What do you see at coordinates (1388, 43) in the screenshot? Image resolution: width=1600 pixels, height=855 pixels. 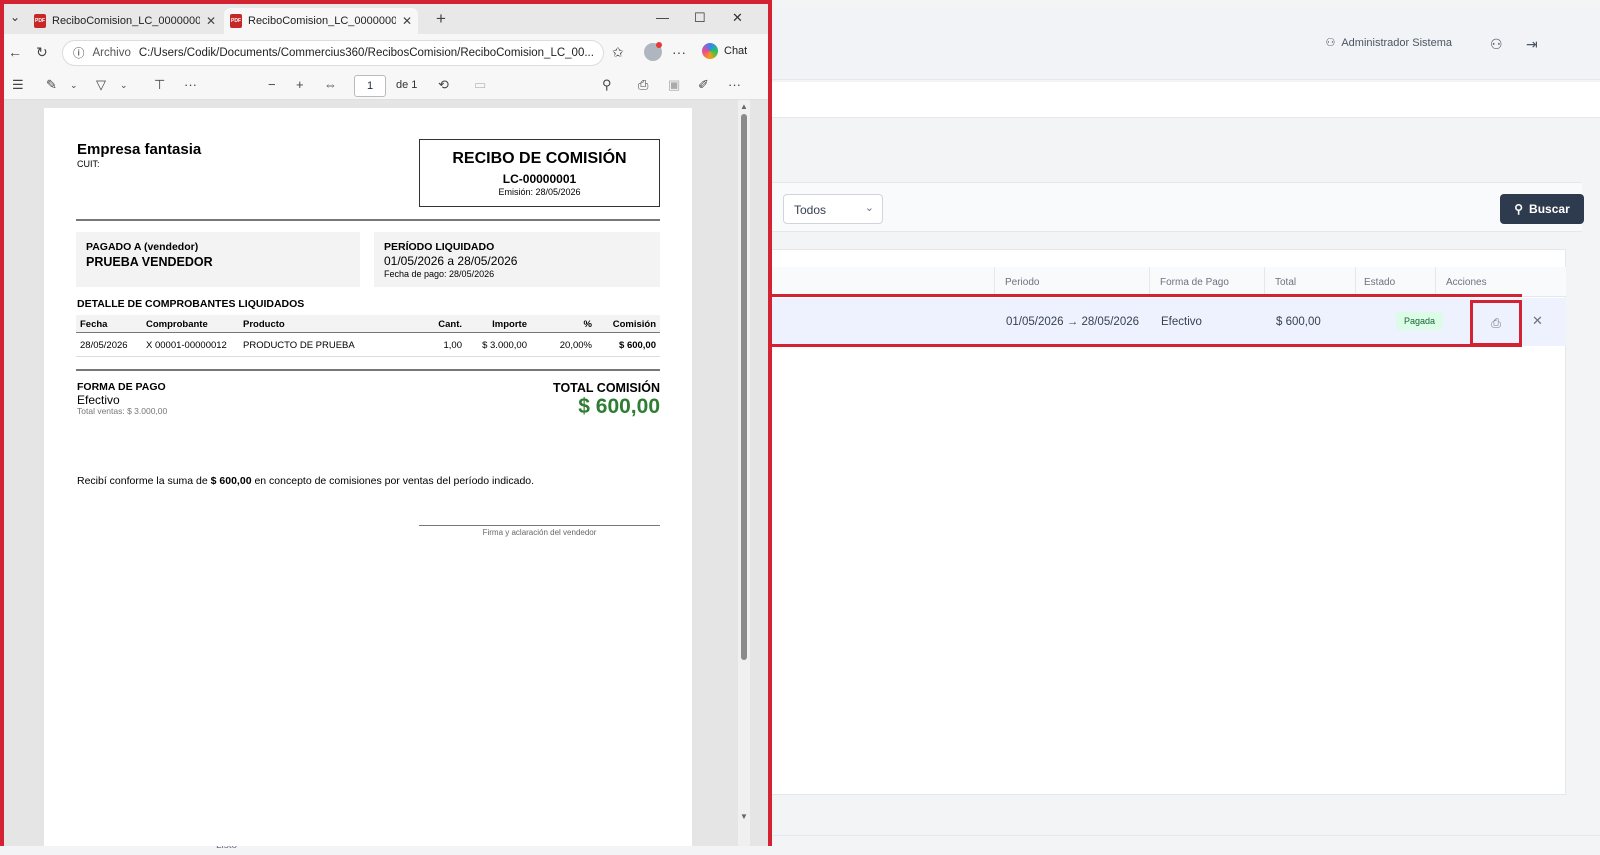 I see `user-menu: ⚇ Administrador Sistema` at bounding box center [1388, 43].